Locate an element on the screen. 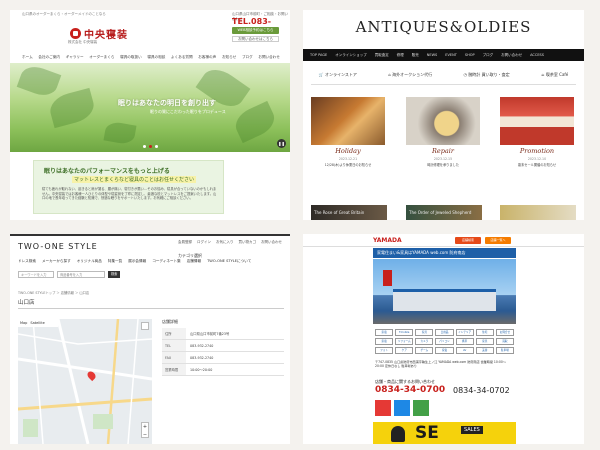  nav-item: 展示会情報 is located at coordinates (137, 261).